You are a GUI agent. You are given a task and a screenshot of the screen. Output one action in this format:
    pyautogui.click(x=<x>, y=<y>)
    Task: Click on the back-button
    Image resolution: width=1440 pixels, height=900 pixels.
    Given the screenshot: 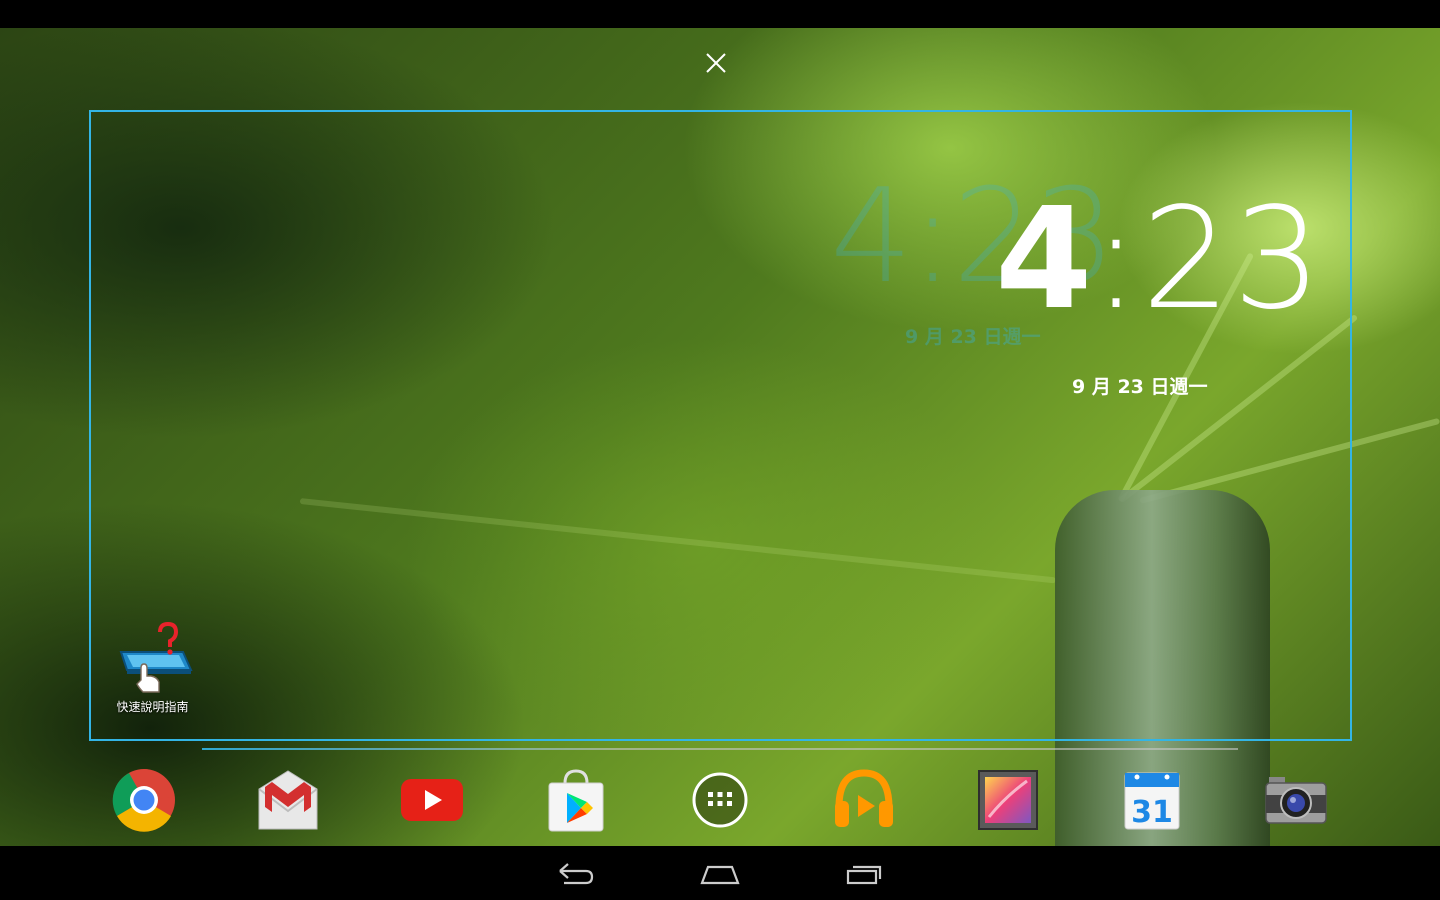 What is the action you would take?
    pyautogui.click(x=576, y=873)
    